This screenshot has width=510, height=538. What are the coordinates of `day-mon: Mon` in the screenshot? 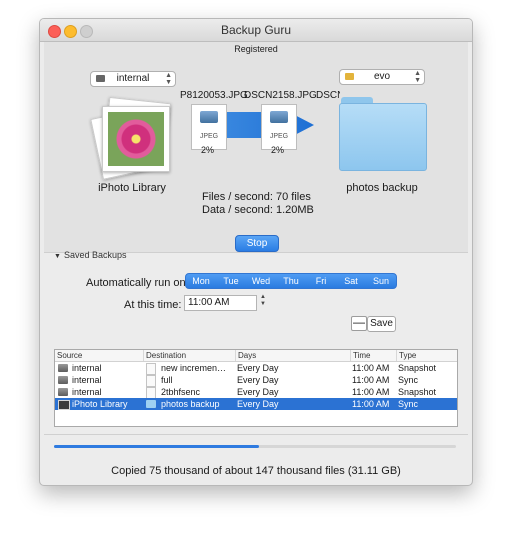 It's located at (201, 281).